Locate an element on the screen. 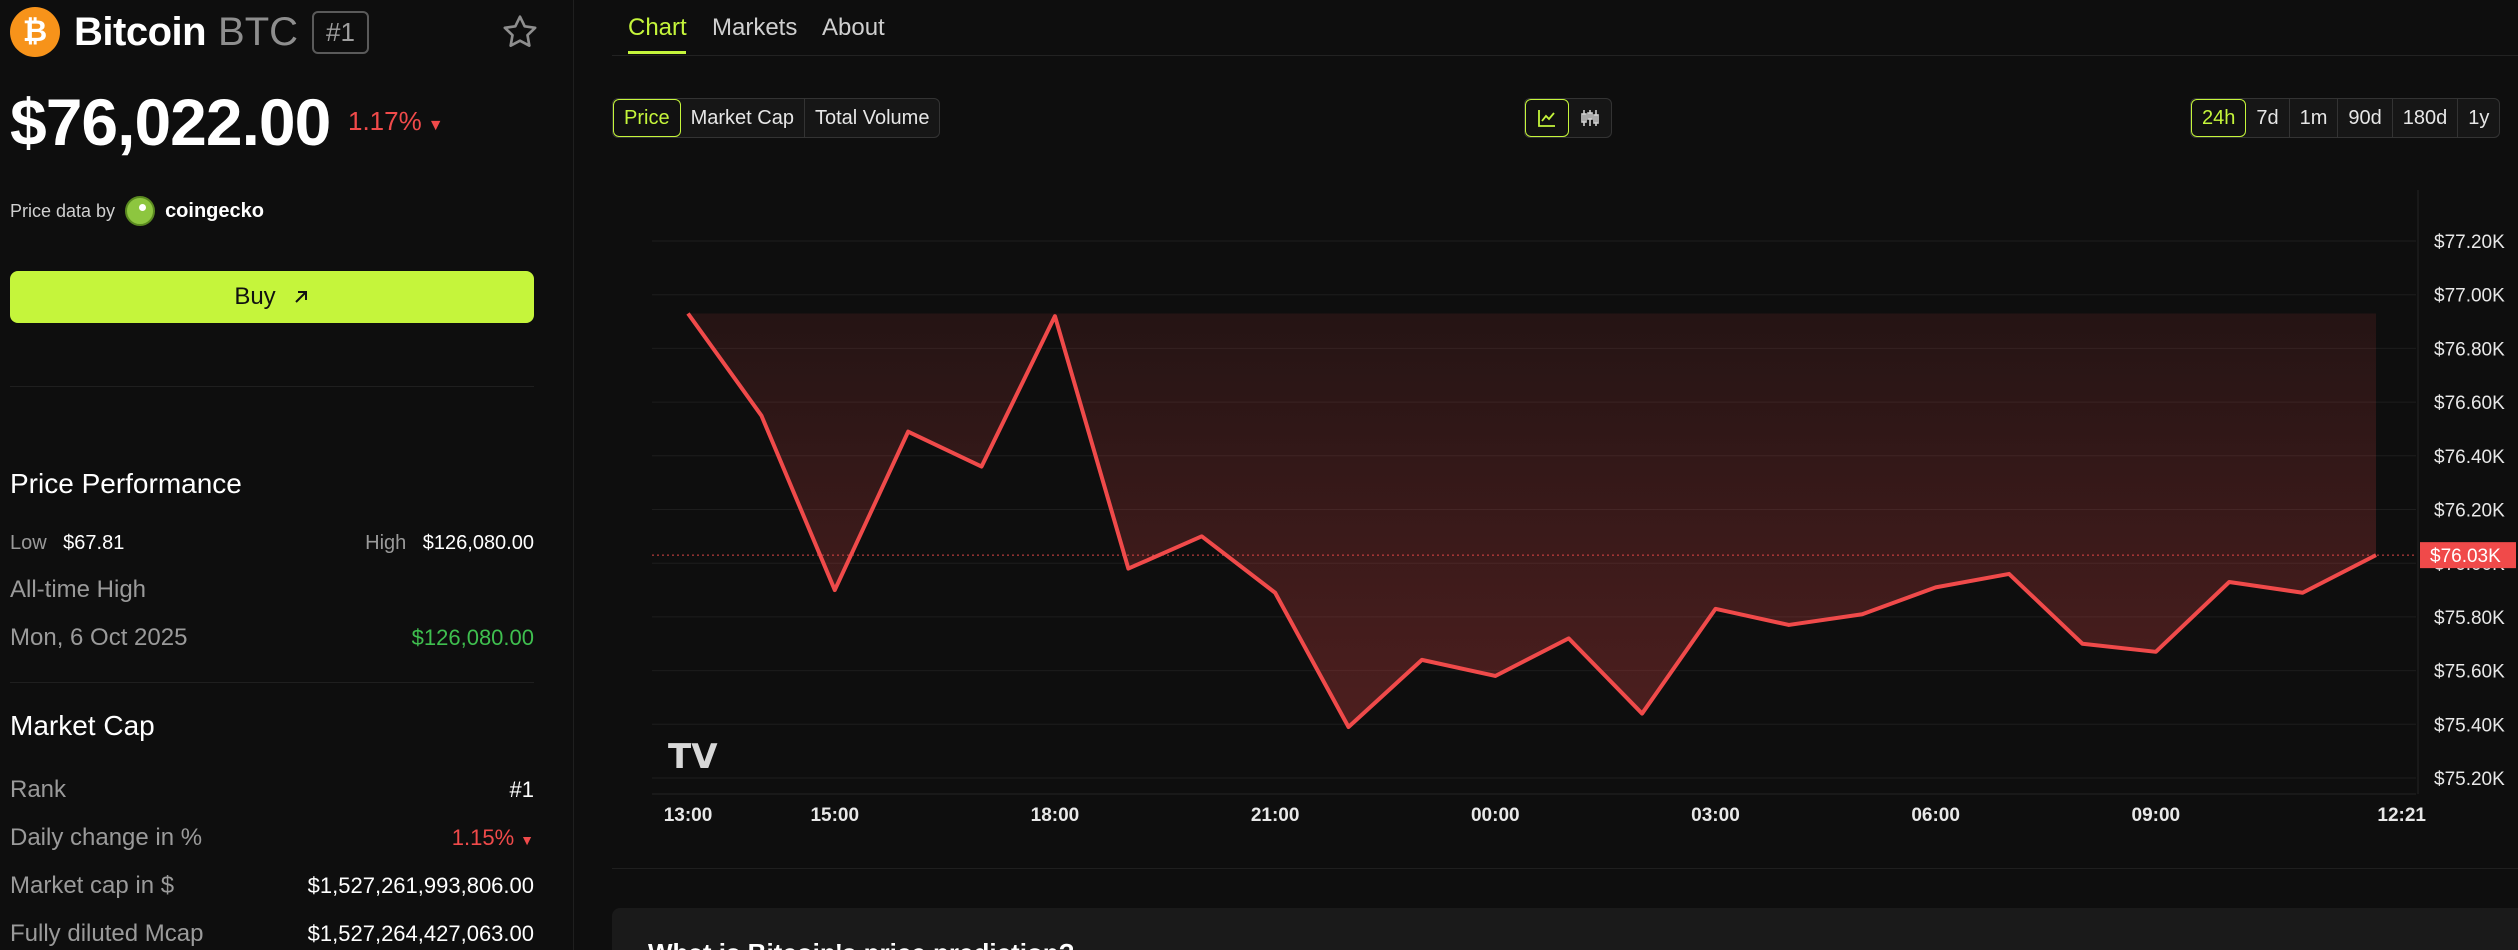 The height and width of the screenshot is (950, 2518). daily-change-value: 1.15% ▼ is located at coordinates (492, 837).